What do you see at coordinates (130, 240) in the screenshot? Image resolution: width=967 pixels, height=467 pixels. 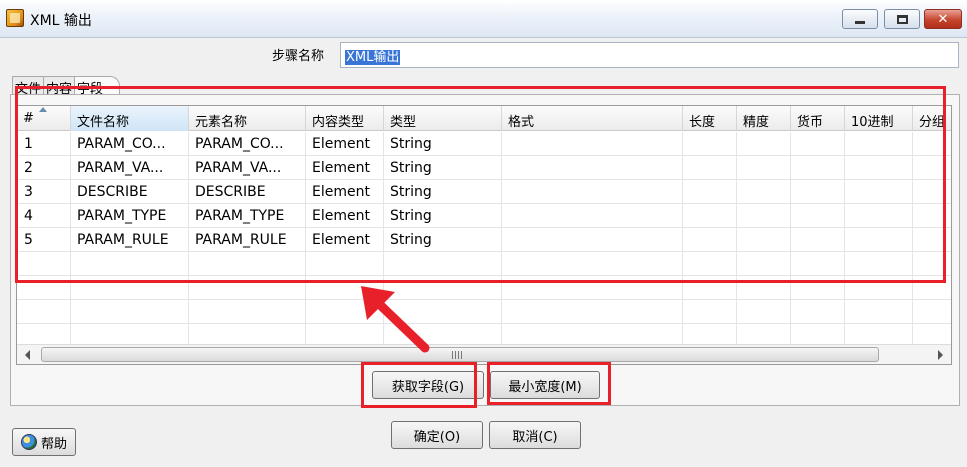 I see `cell-col-file-name: PARAM_RULE` at bounding box center [130, 240].